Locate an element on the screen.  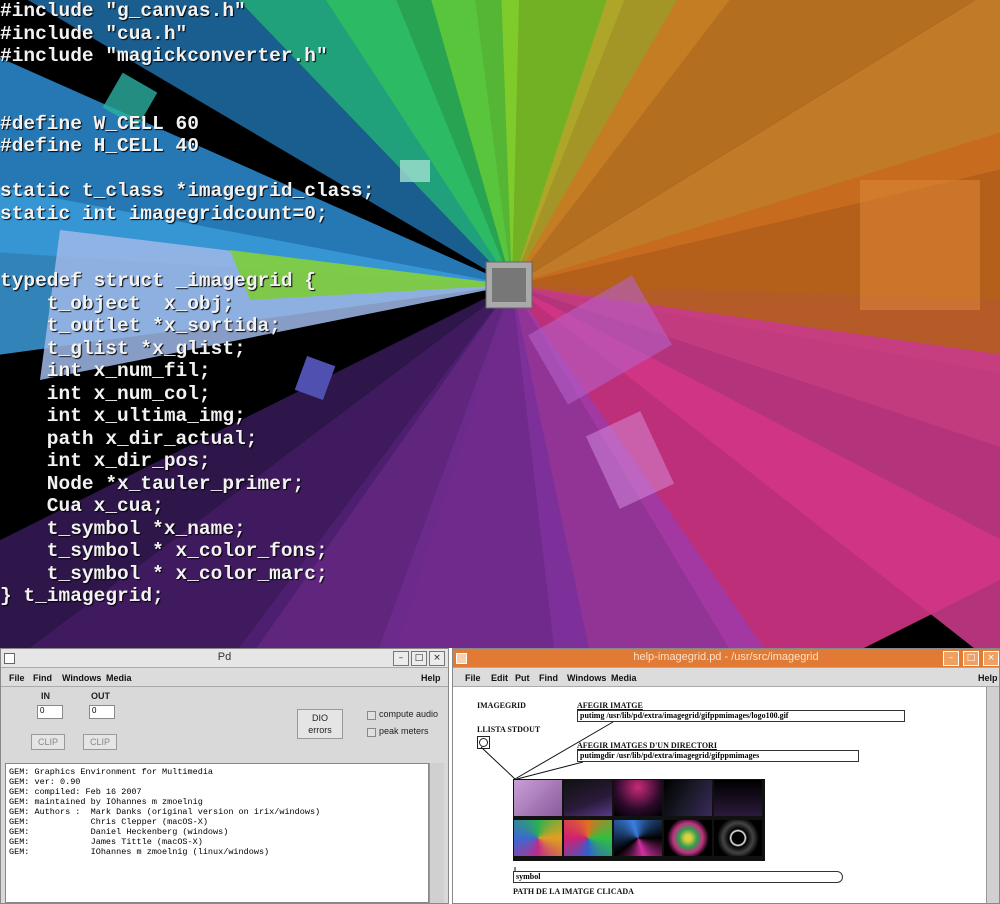
dio-errors-button: DIO errors is located at coordinates (320, 724).